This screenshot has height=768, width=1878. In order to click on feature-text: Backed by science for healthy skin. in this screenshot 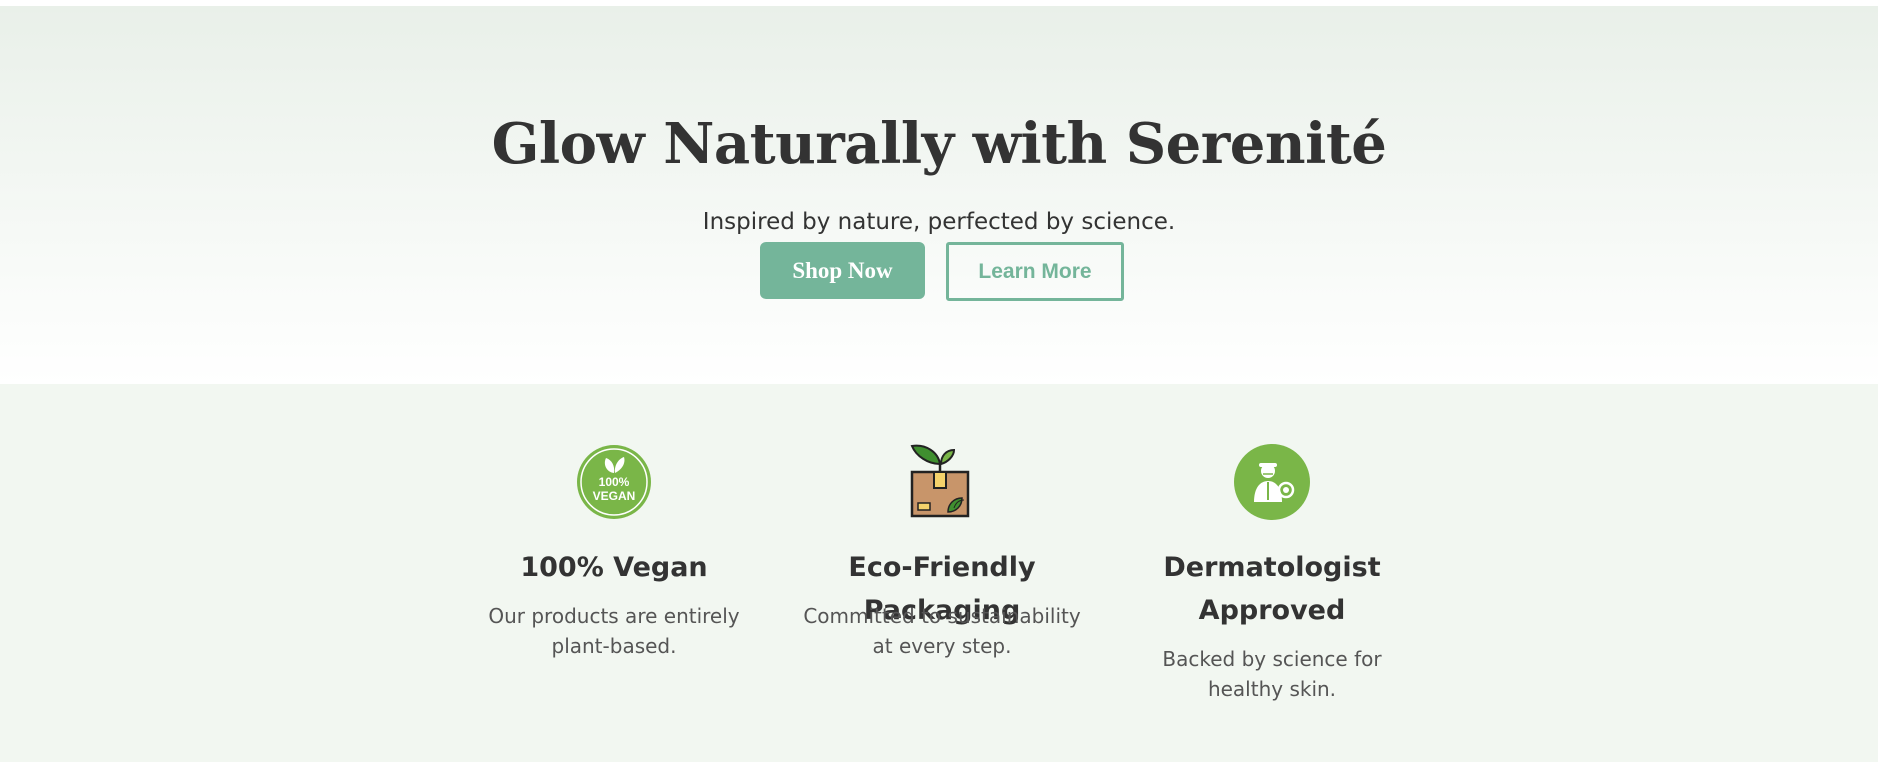, I will do `click(1272, 674)`.